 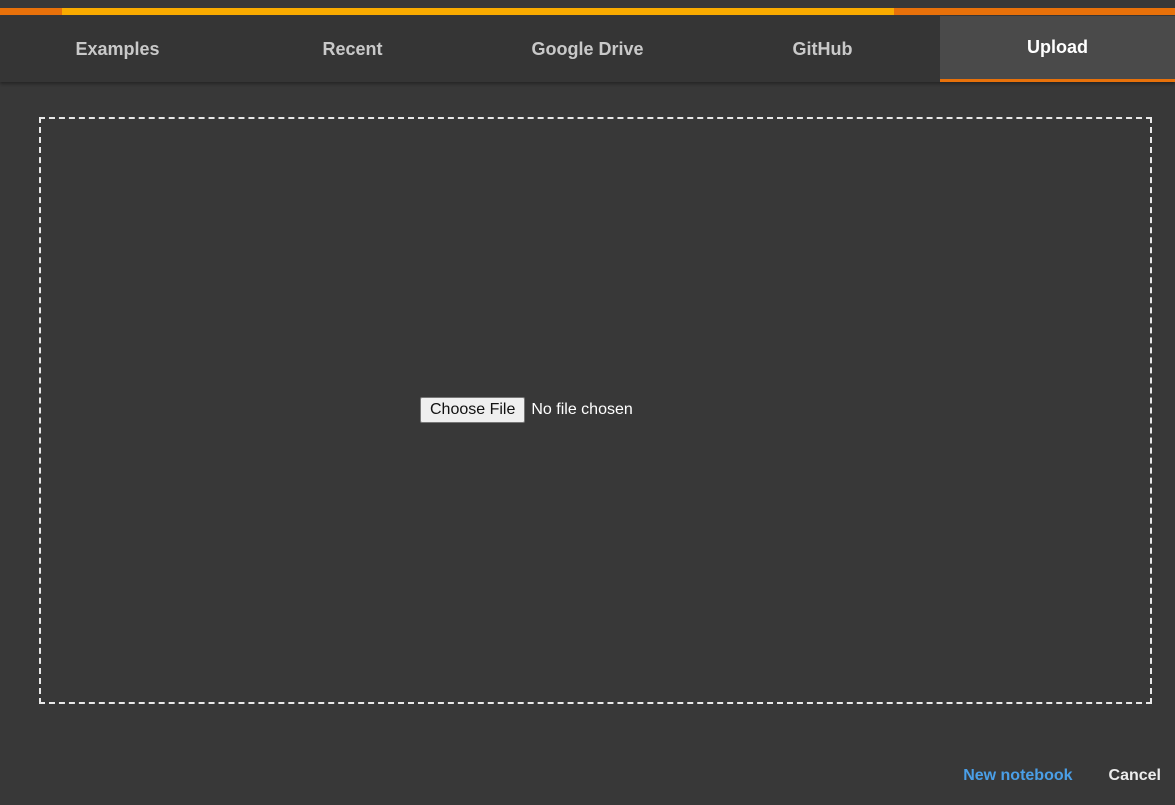 What do you see at coordinates (1017, 776) in the screenshot?
I see `new-notebook-button: New notebook` at bounding box center [1017, 776].